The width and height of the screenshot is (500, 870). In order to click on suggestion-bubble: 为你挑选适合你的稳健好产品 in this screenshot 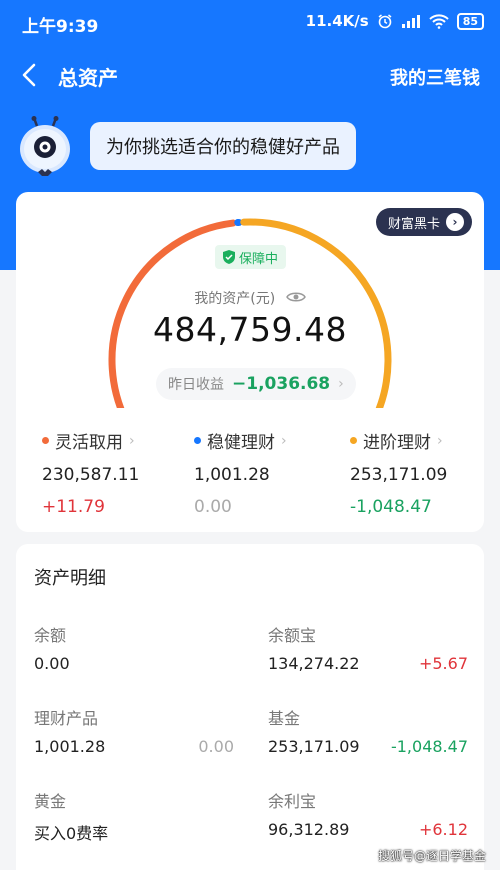, I will do `click(223, 146)`.